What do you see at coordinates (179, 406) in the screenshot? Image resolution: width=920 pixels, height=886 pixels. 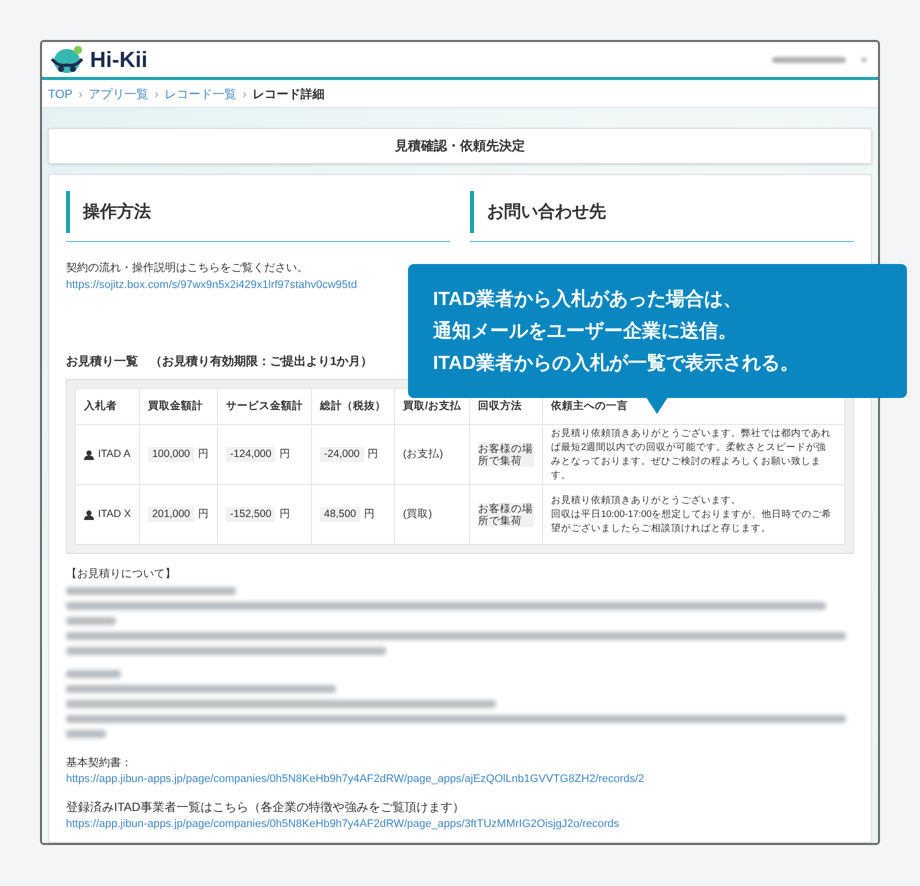 I see `column-header: 買取金額計` at bounding box center [179, 406].